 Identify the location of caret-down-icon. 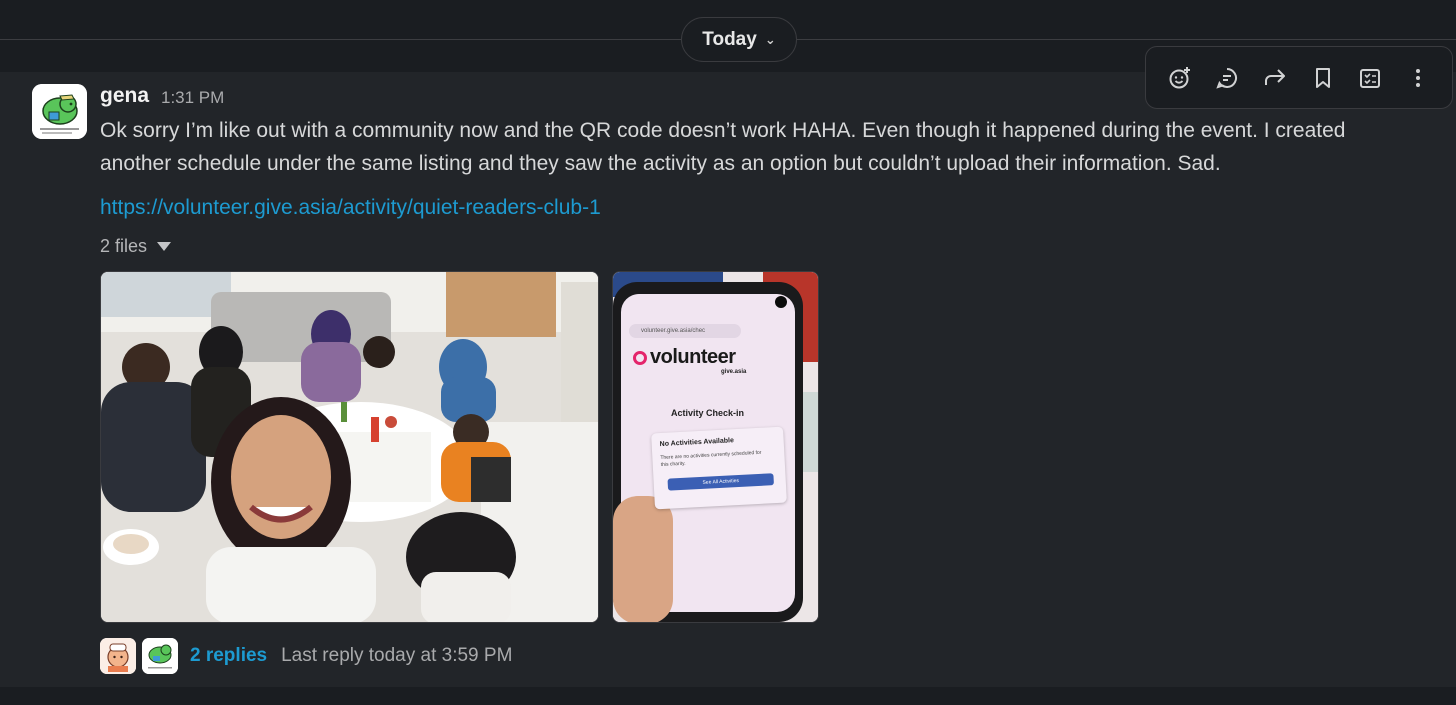
(164, 246).